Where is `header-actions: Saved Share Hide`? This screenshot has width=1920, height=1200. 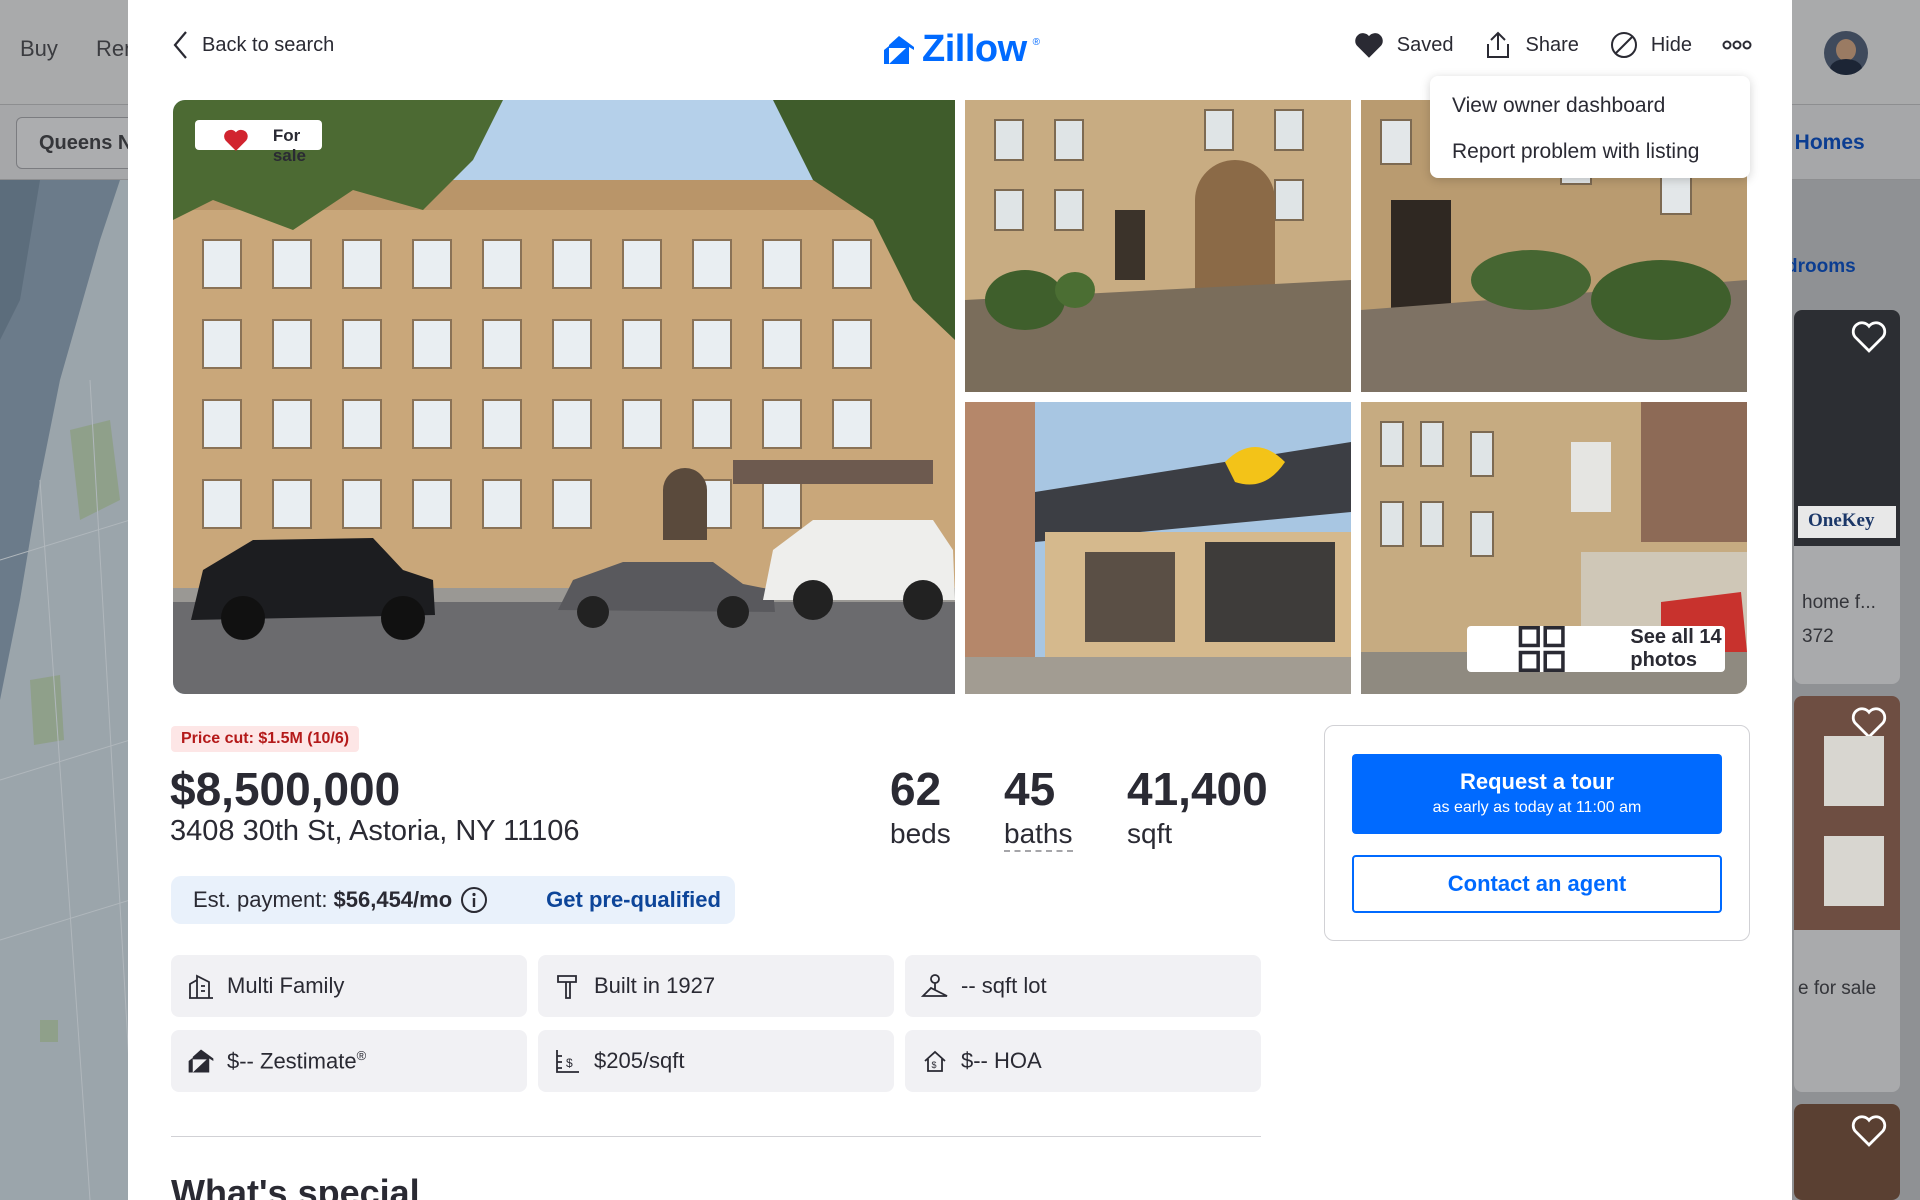
header-actions: Saved Share Hide is located at coordinates (1552, 45).